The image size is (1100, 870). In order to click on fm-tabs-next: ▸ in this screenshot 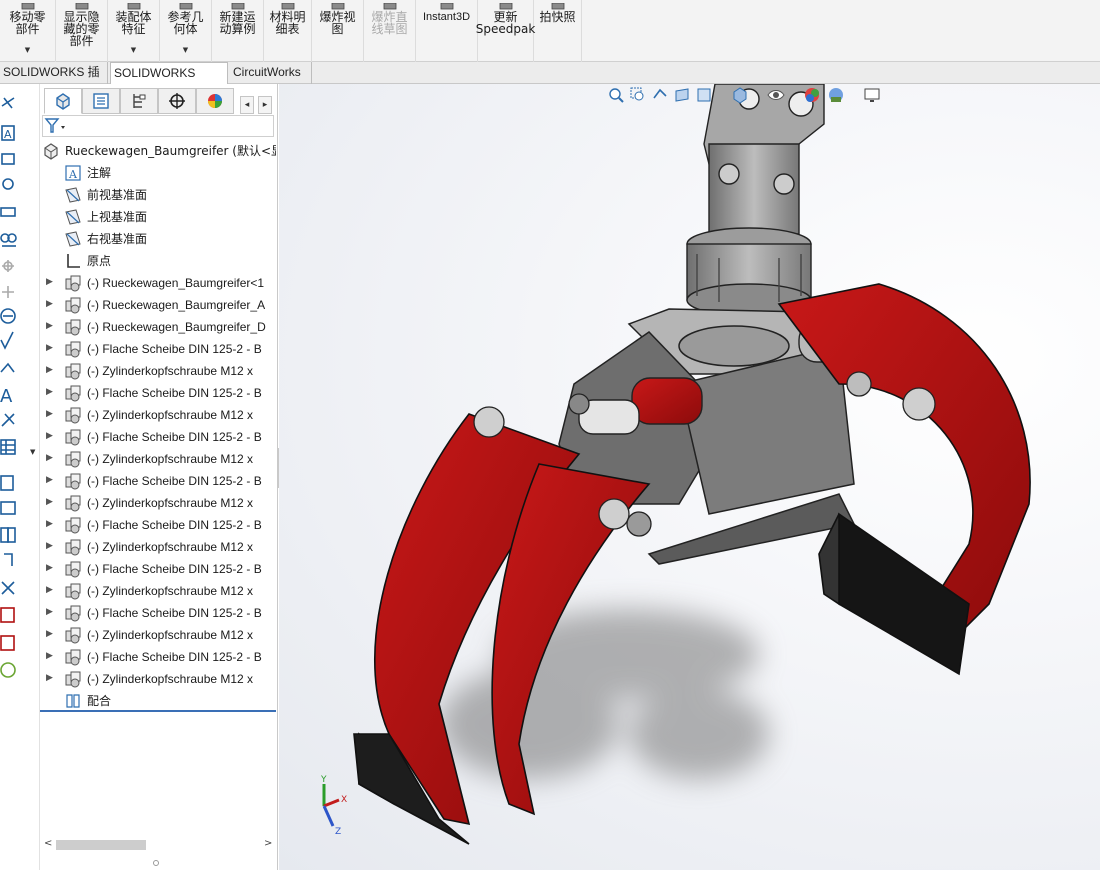, I will do `click(265, 105)`.